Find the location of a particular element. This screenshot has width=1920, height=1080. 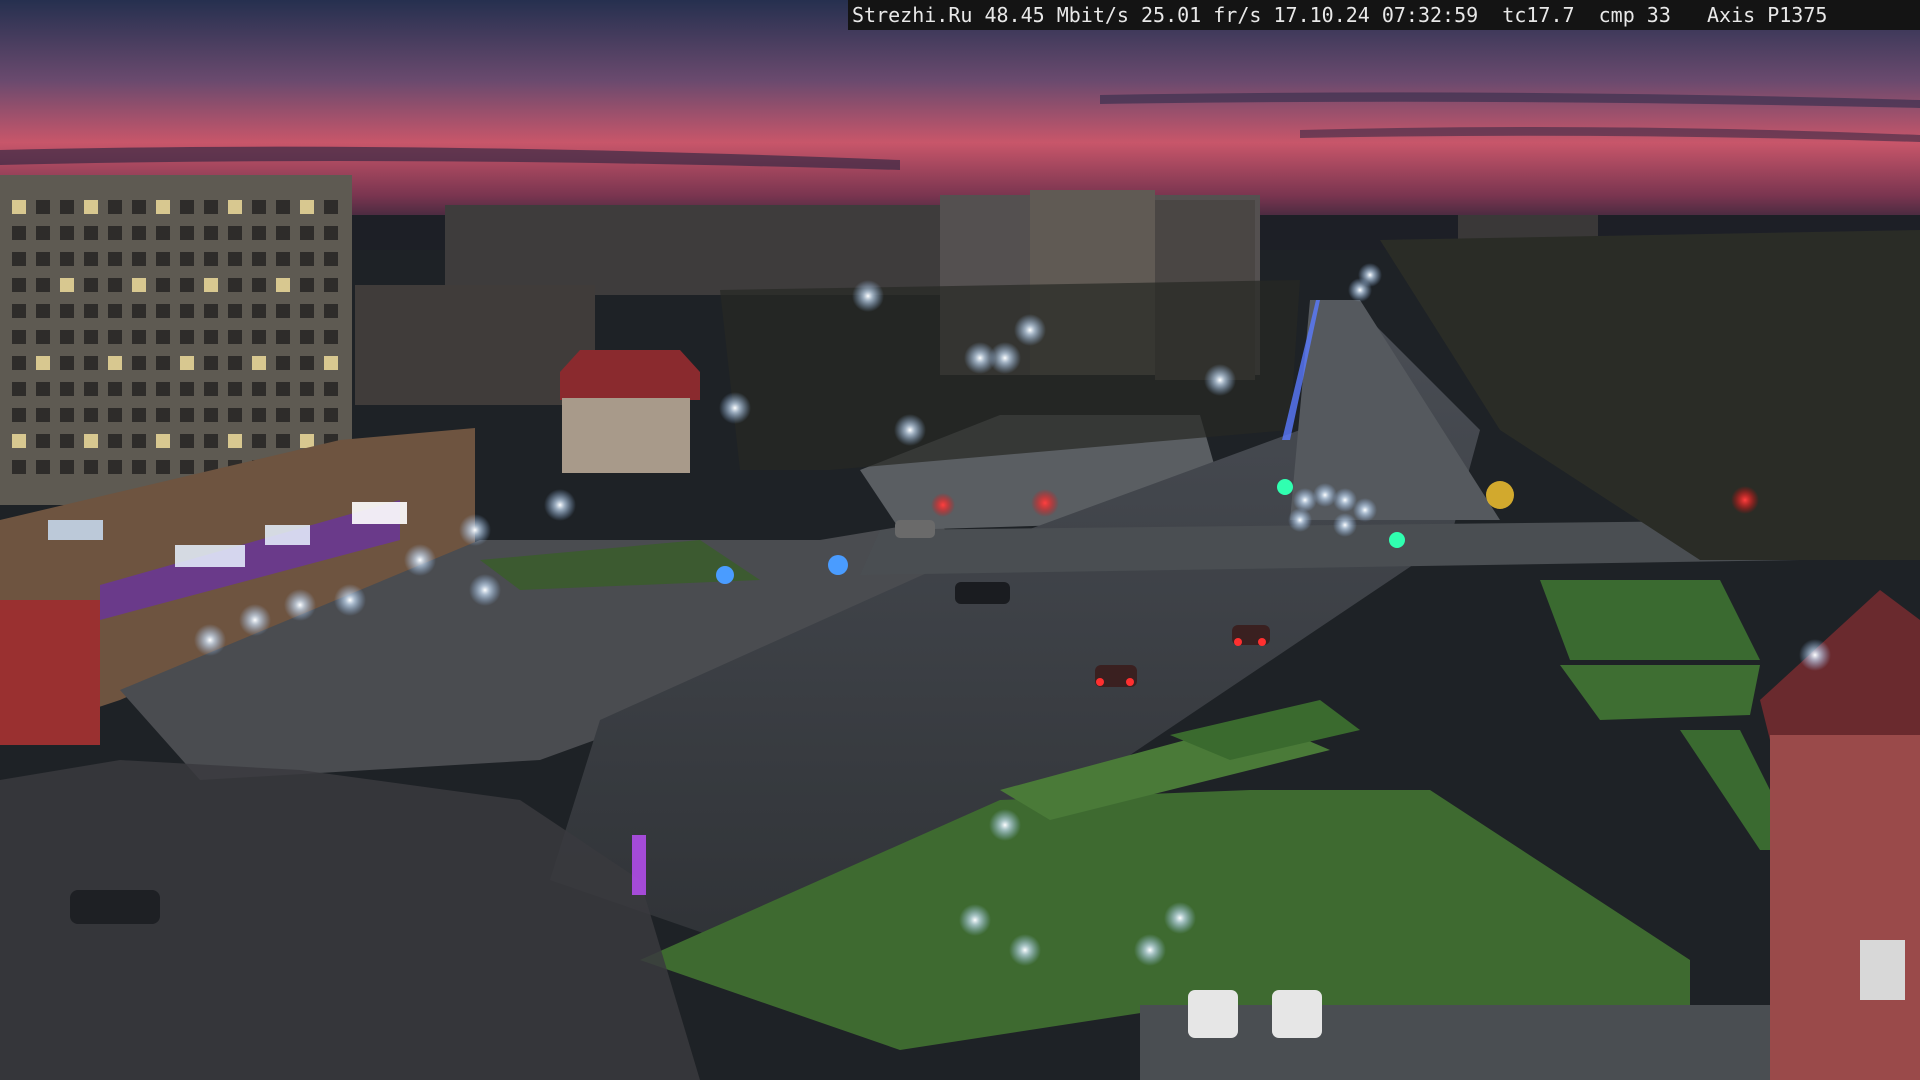

tail-light is located at coordinates (1262, 642).